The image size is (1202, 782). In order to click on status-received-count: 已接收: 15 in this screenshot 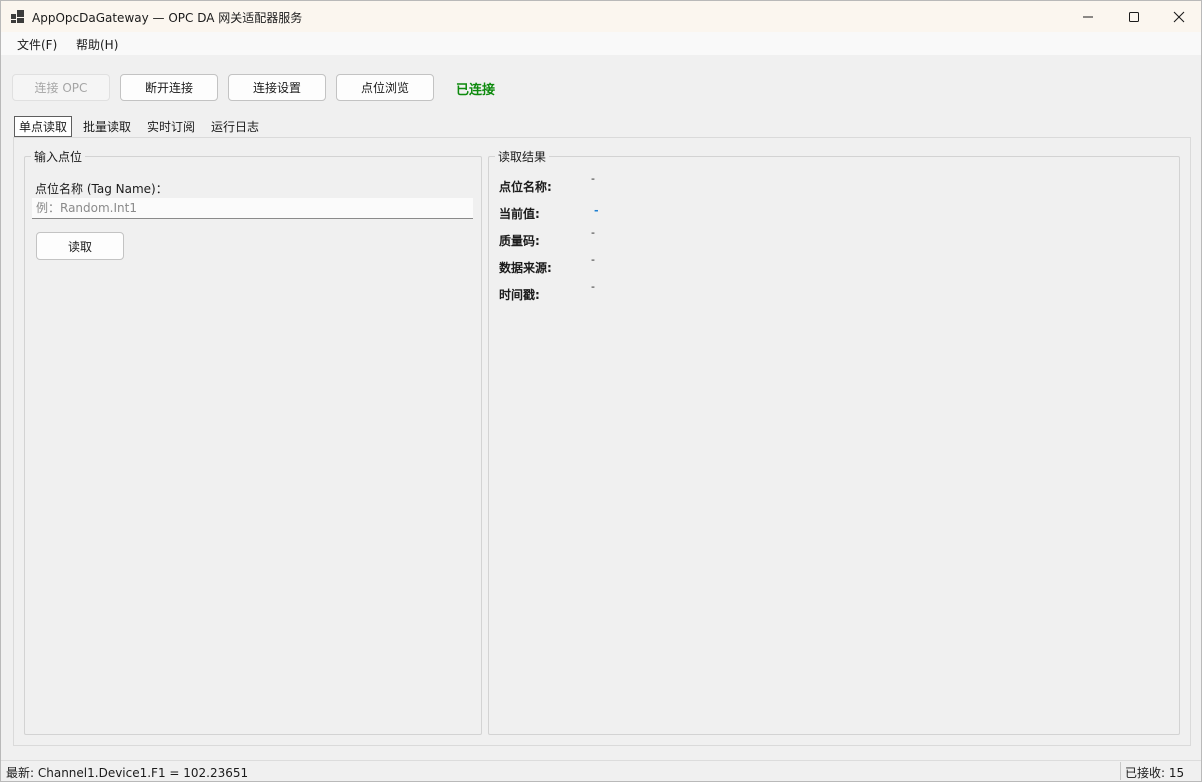, I will do `click(1155, 773)`.